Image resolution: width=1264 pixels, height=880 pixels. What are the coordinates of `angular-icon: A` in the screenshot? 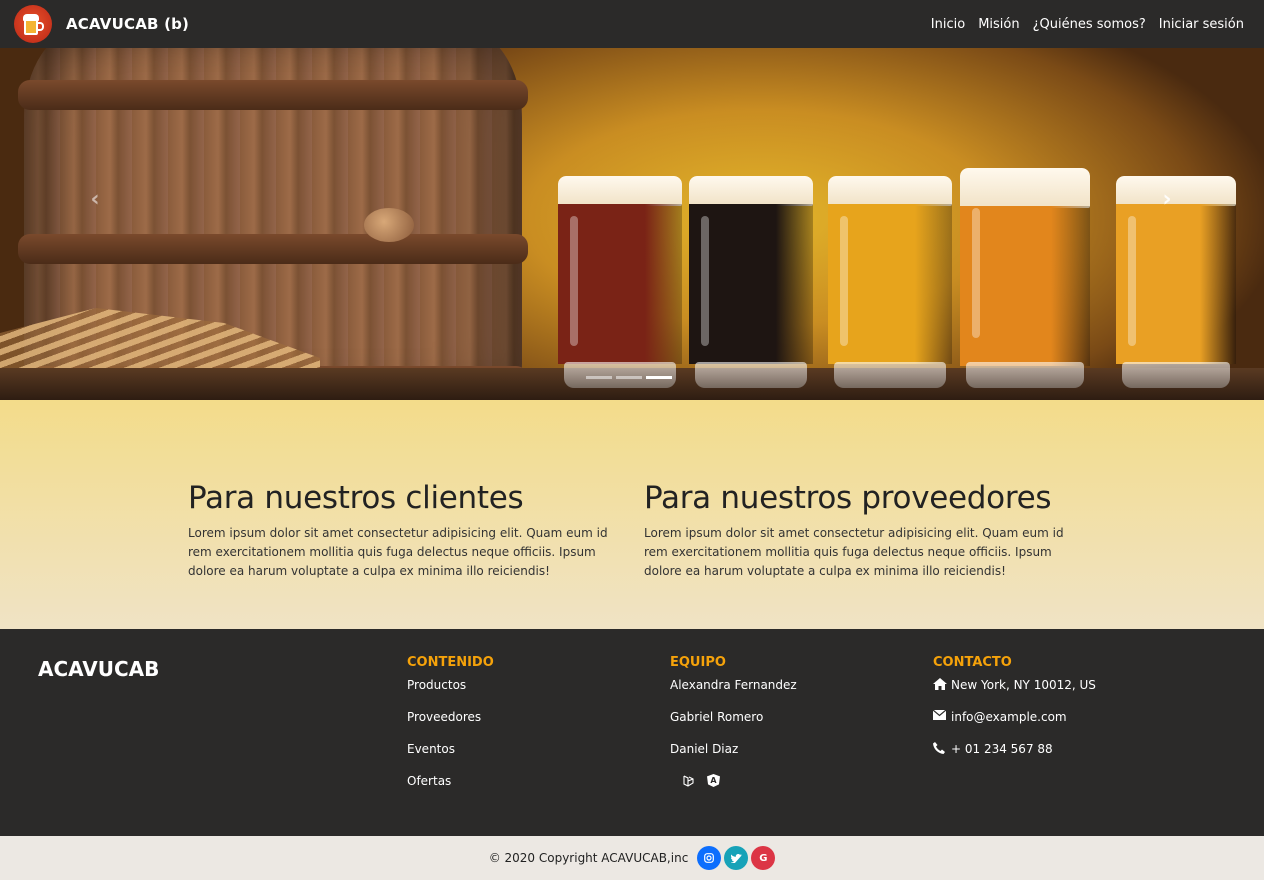 It's located at (713, 780).